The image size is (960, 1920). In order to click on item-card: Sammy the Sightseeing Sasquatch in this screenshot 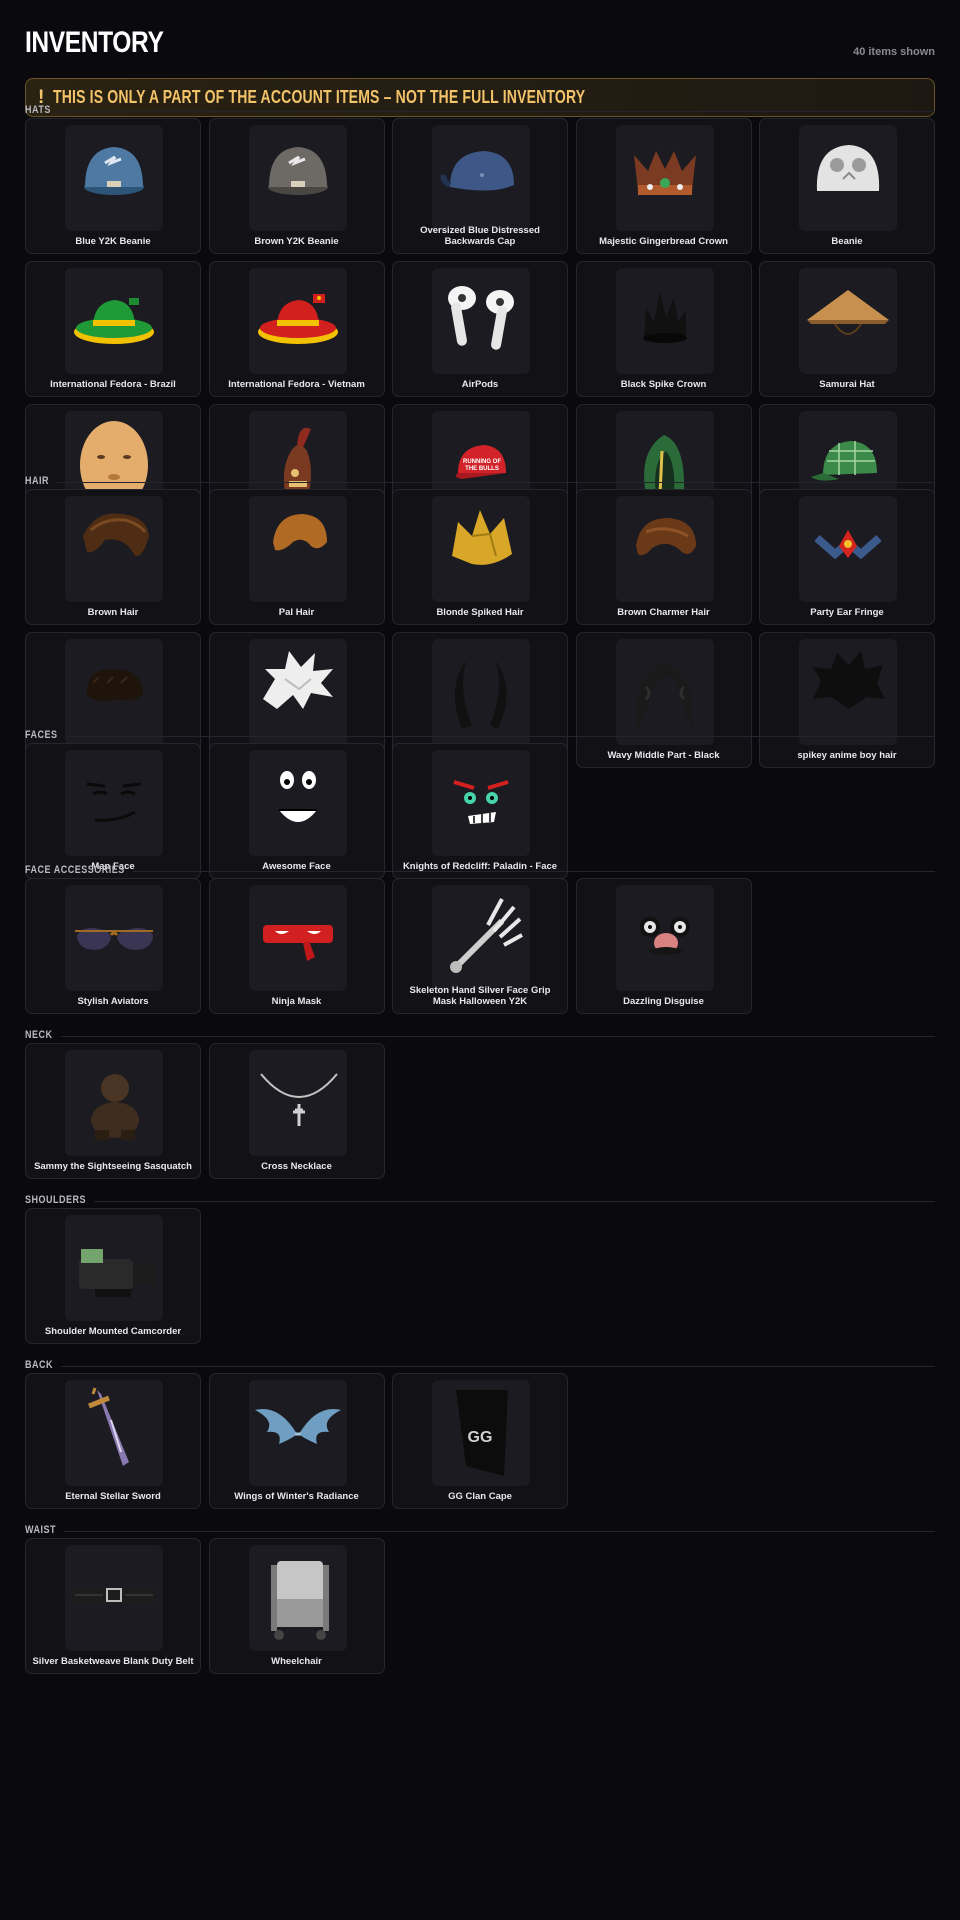, I will do `click(113, 1111)`.